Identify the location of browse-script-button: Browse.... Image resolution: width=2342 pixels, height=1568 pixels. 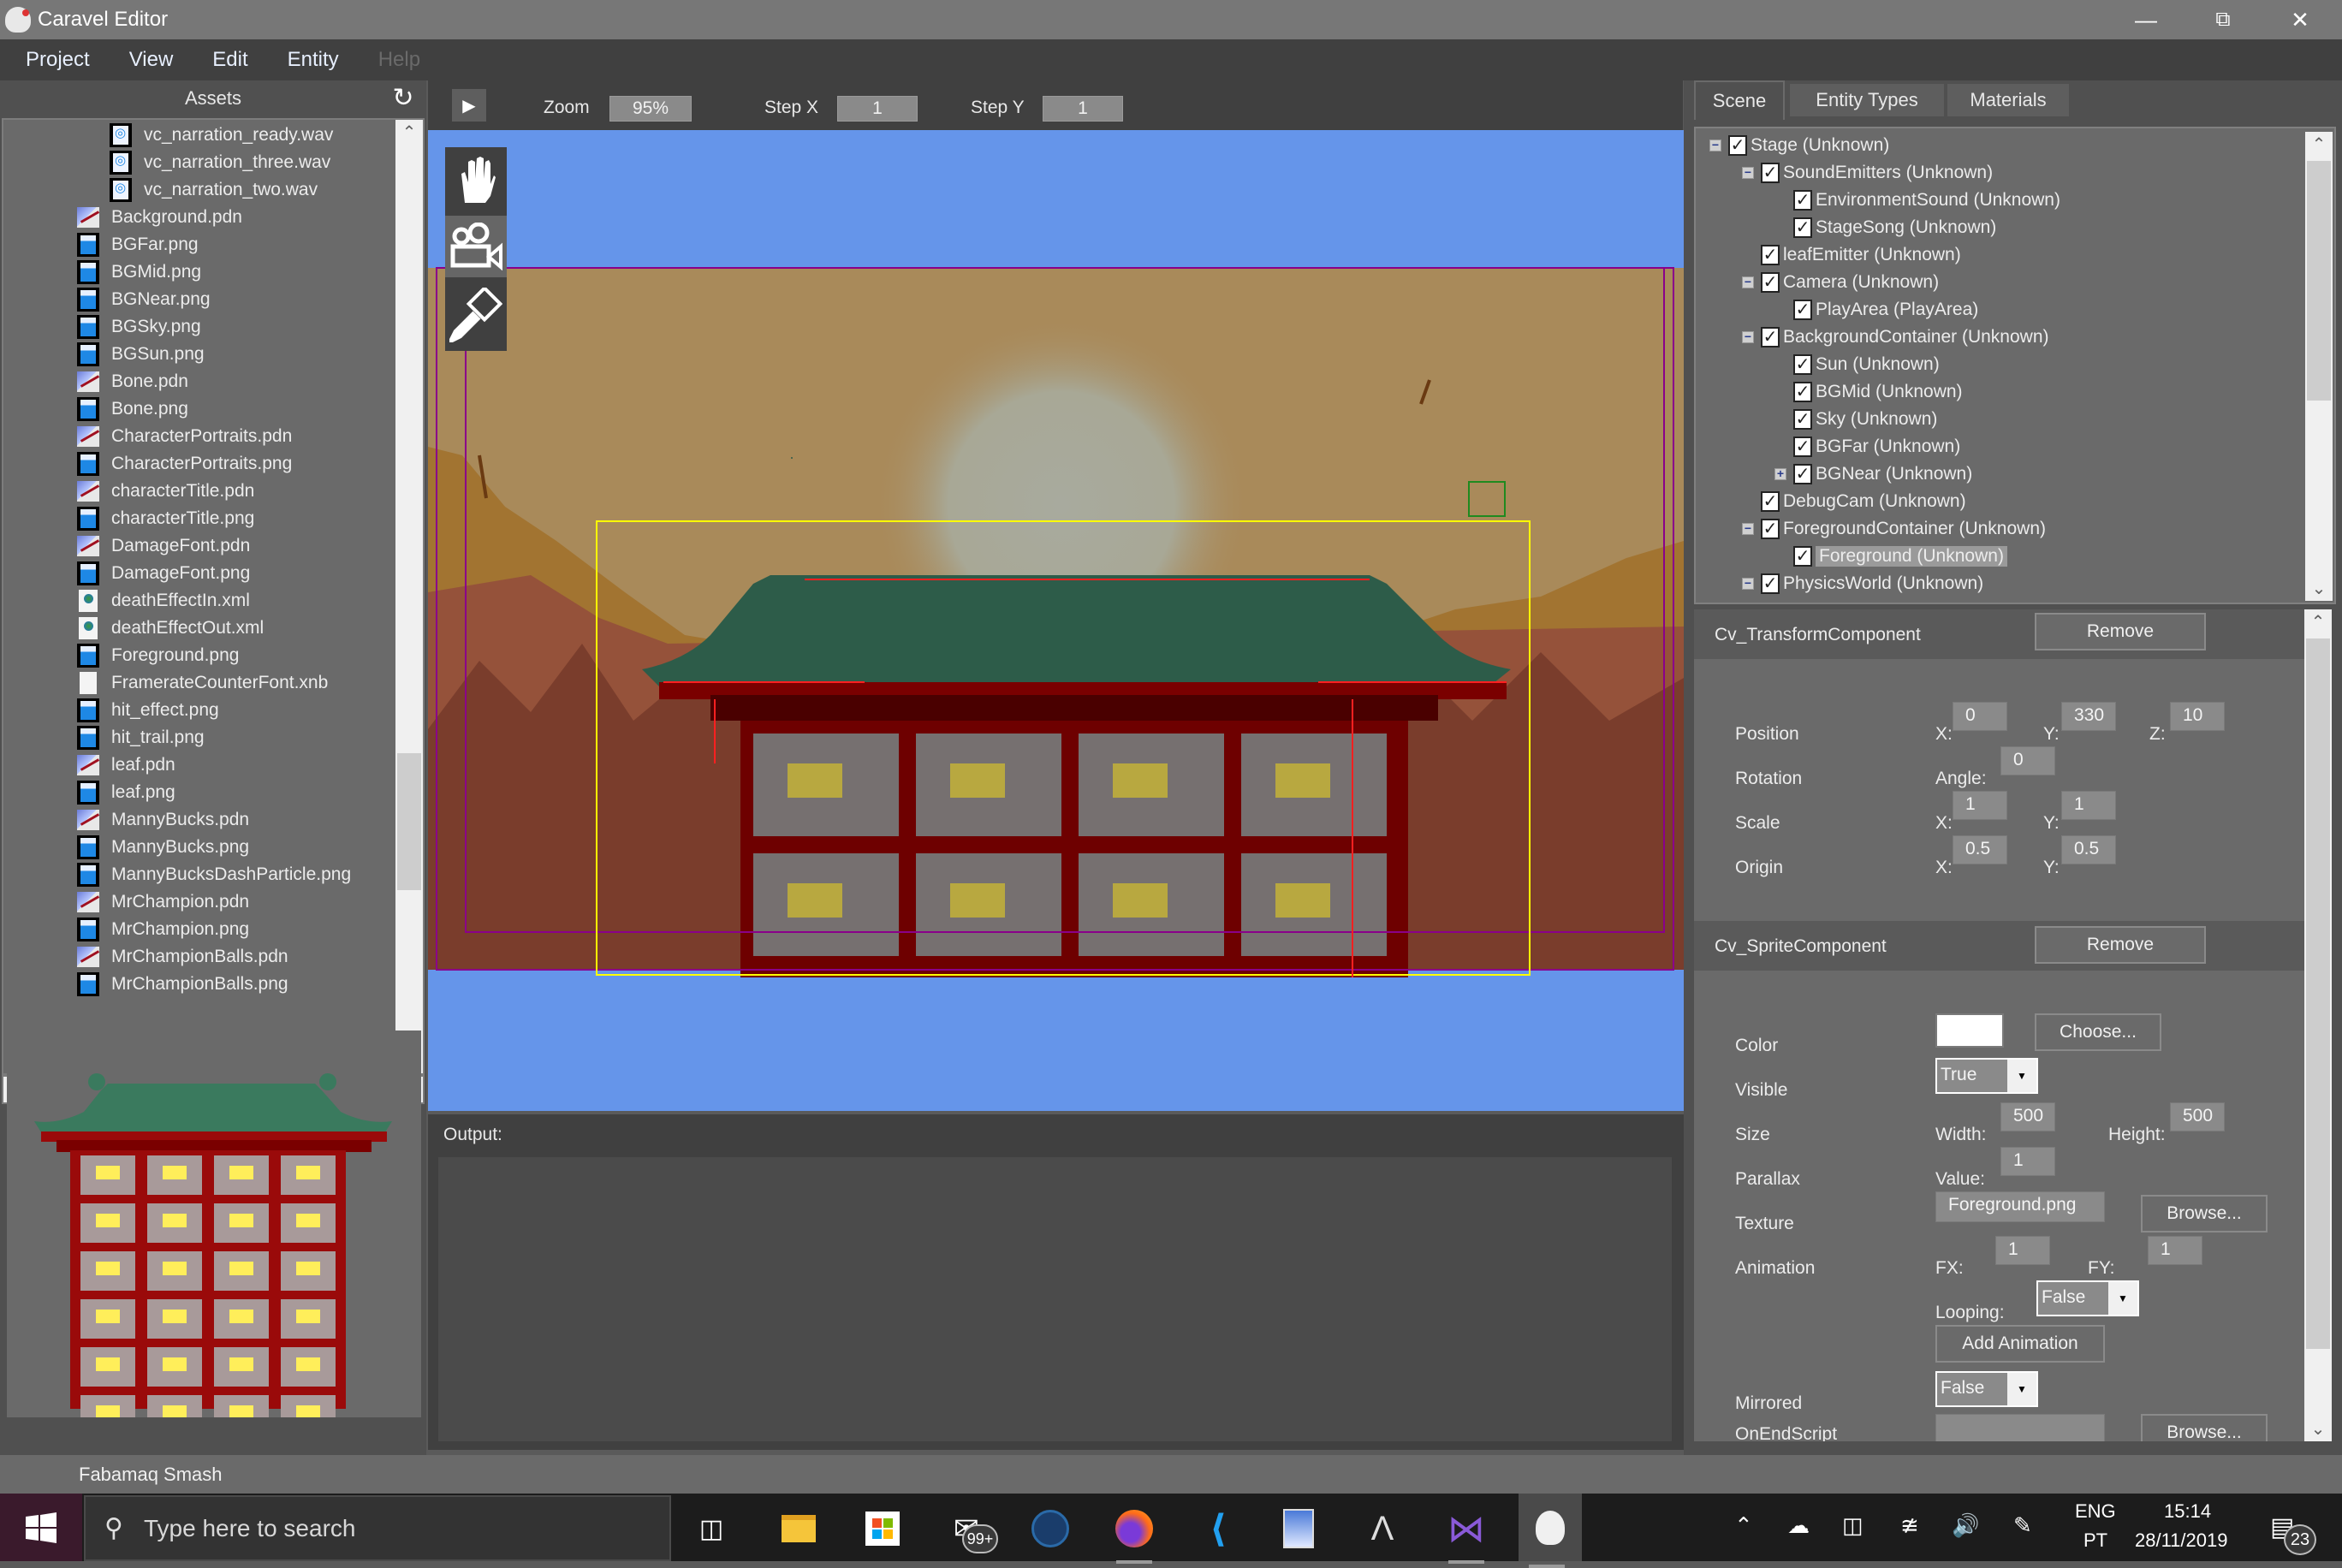
(2204, 1427).